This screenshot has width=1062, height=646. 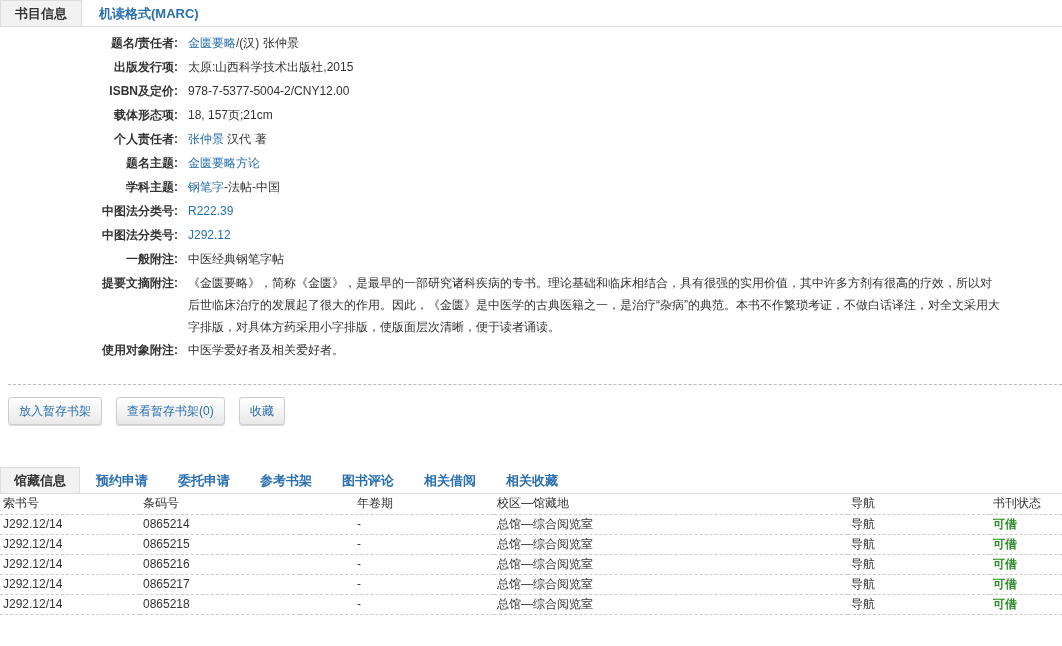 What do you see at coordinates (146, 139) in the screenshot?
I see `field-label: 个人责任者:` at bounding box center [146, 139].